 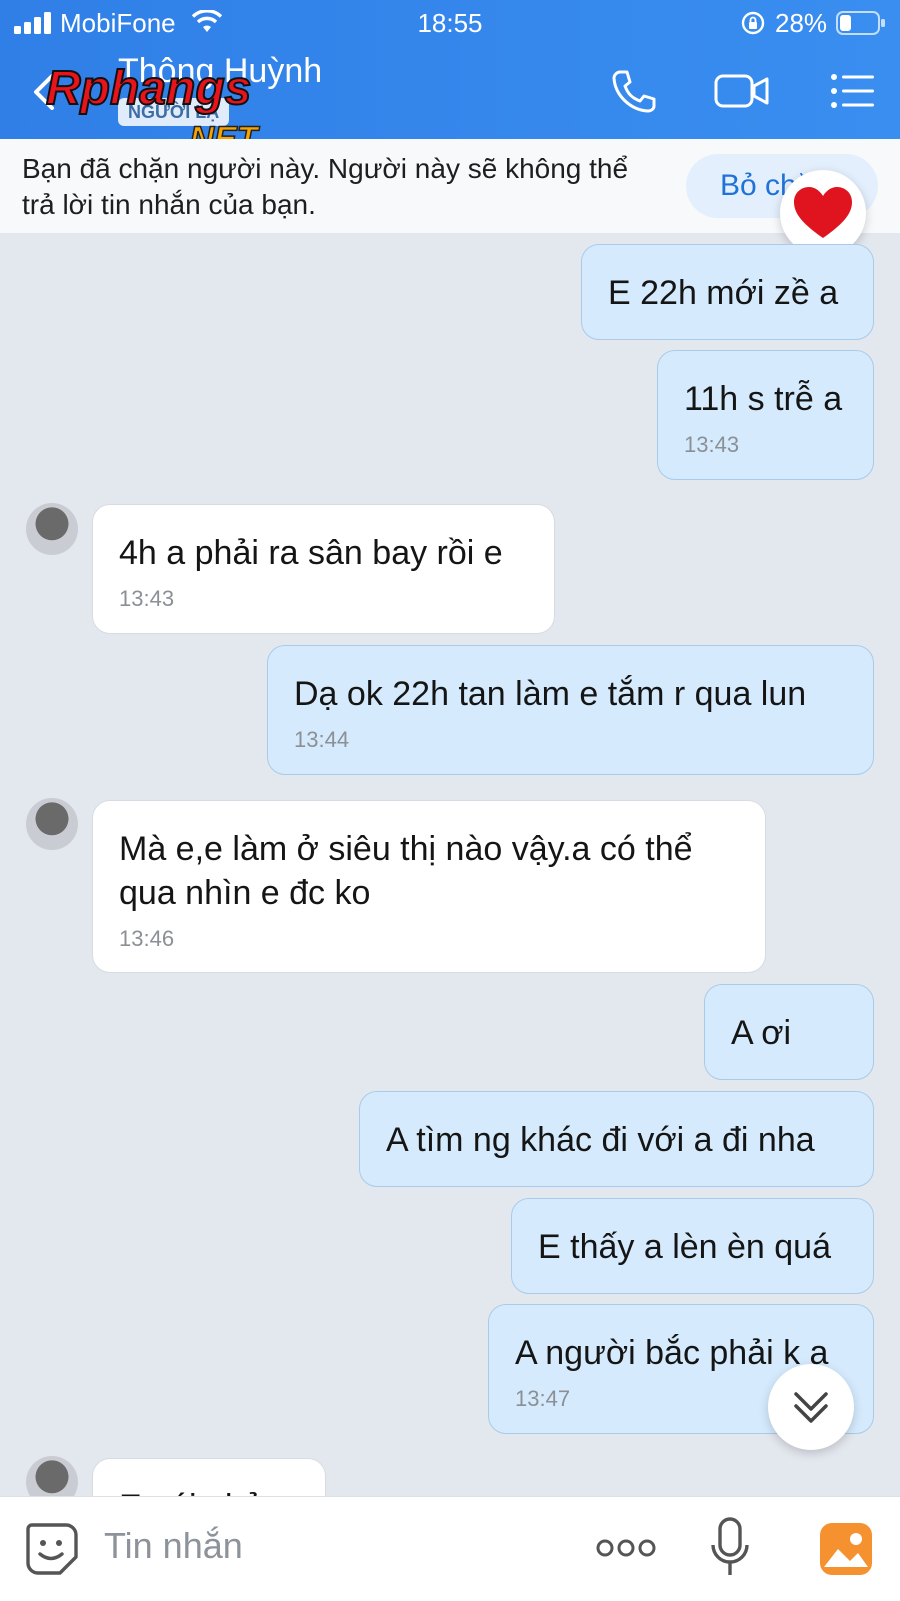 I want to click on message-text: E thấy a lèn èn quá, so click(x=685, y=1247).